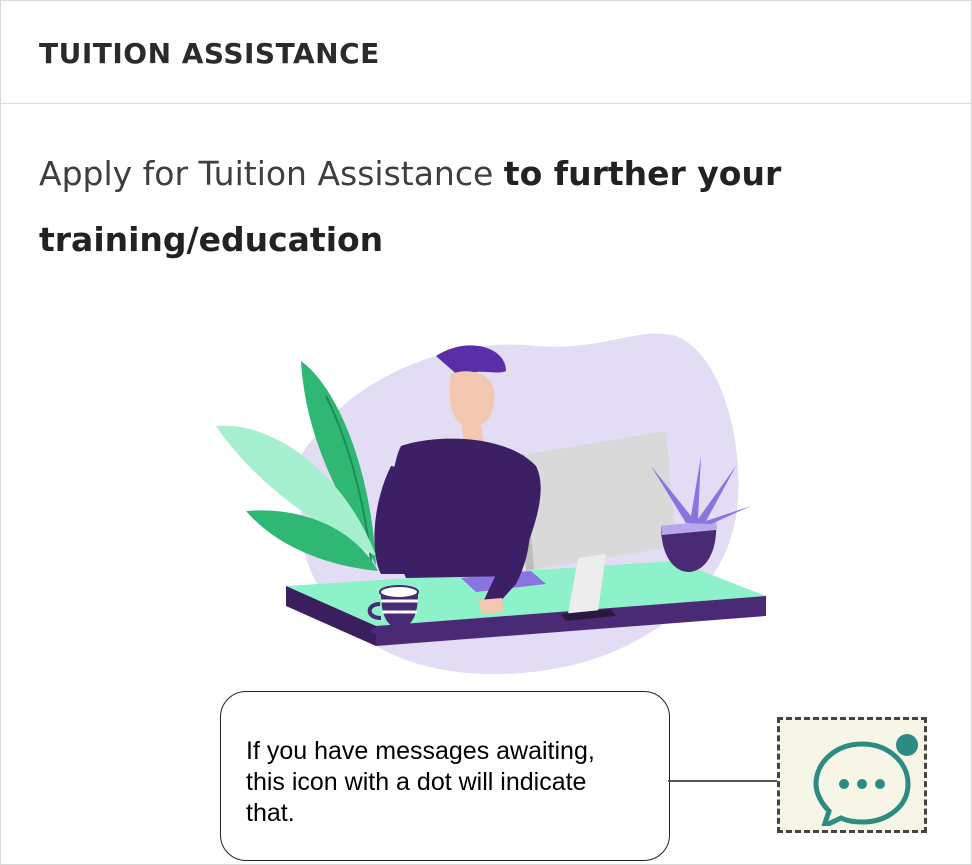 The image size is (972, 865). I want to click on card-title: TUITION ASSISTANCE, so click(209, 53).